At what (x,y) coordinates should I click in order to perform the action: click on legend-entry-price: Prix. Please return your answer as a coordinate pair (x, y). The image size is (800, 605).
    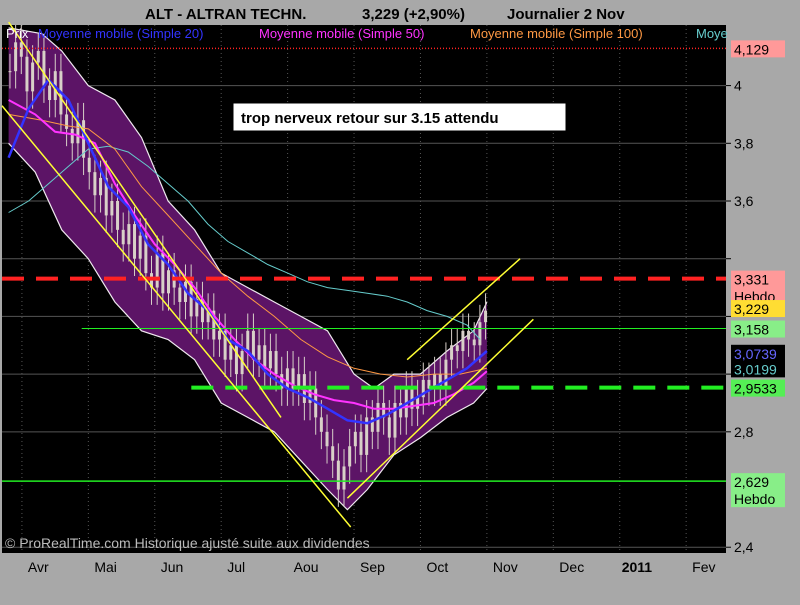
    Looking at the image, I should click on (17, 33).